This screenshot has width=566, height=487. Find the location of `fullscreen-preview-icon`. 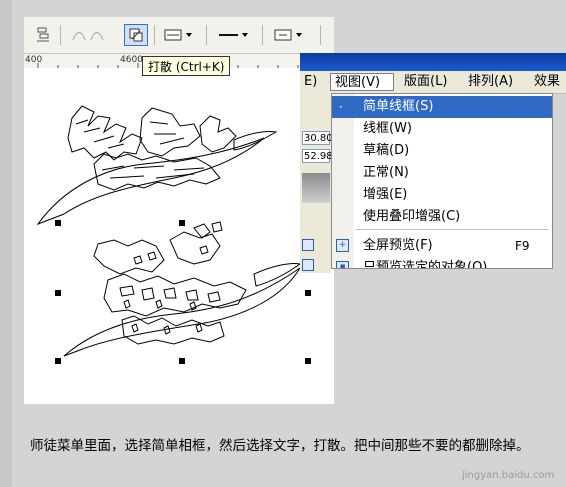

fullscreen-preview-icon is located at coordinates (308, 245).